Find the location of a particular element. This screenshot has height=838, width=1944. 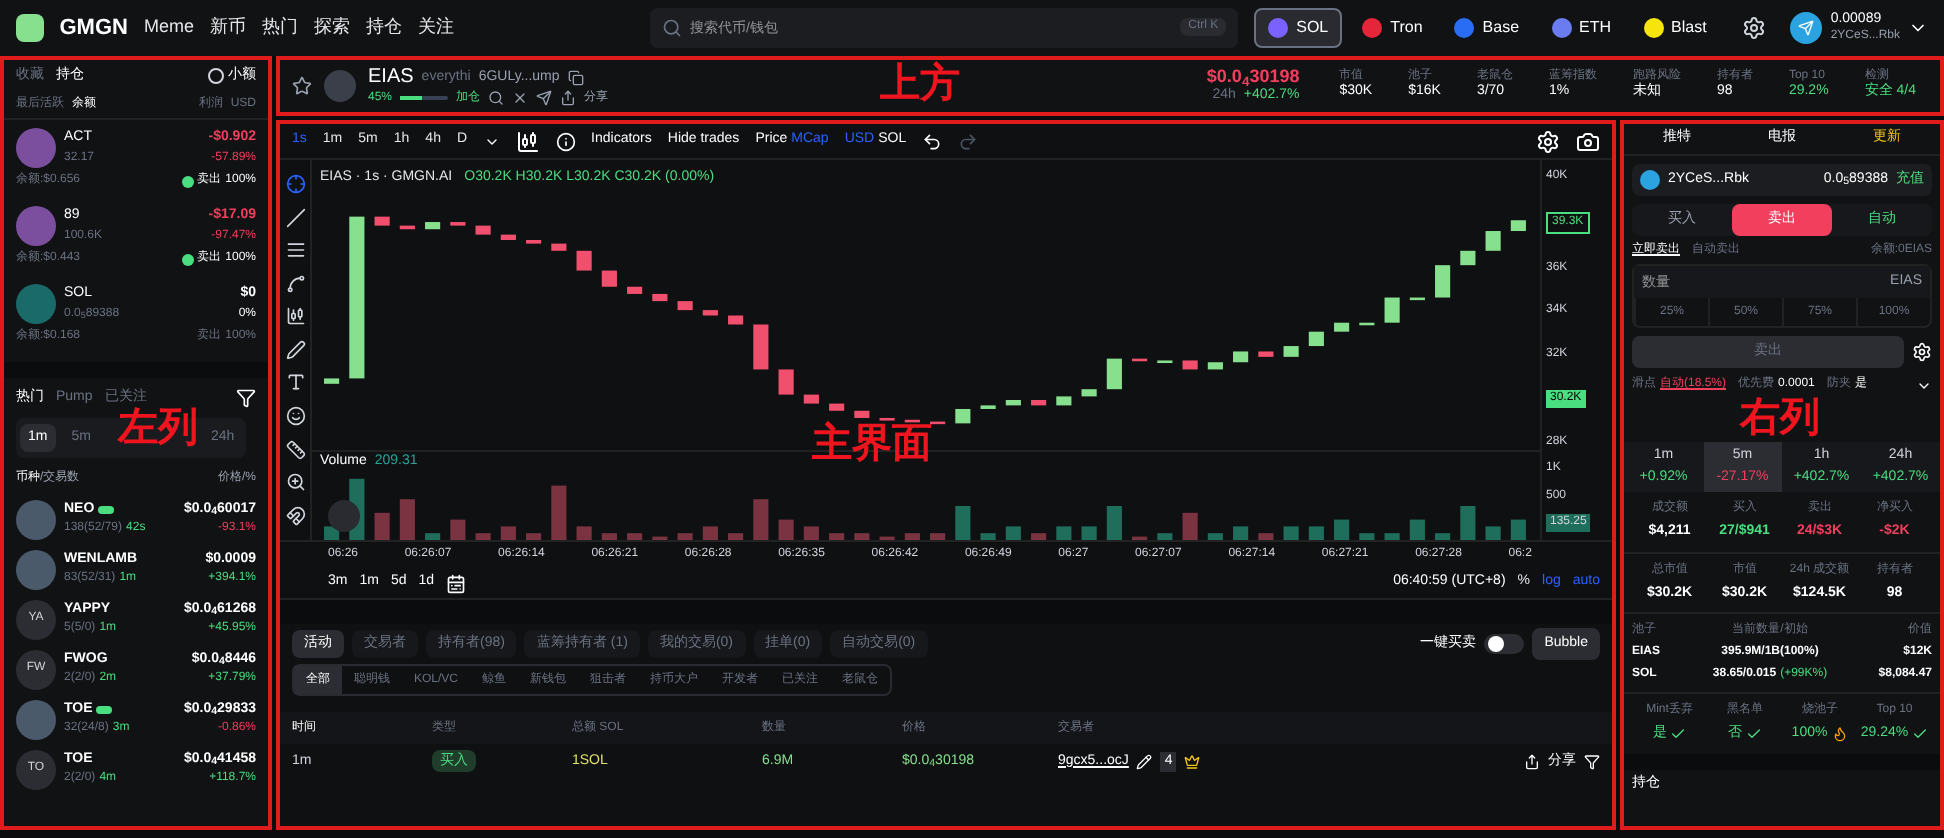

toggle-switch is located at coordinates (1504, 644).